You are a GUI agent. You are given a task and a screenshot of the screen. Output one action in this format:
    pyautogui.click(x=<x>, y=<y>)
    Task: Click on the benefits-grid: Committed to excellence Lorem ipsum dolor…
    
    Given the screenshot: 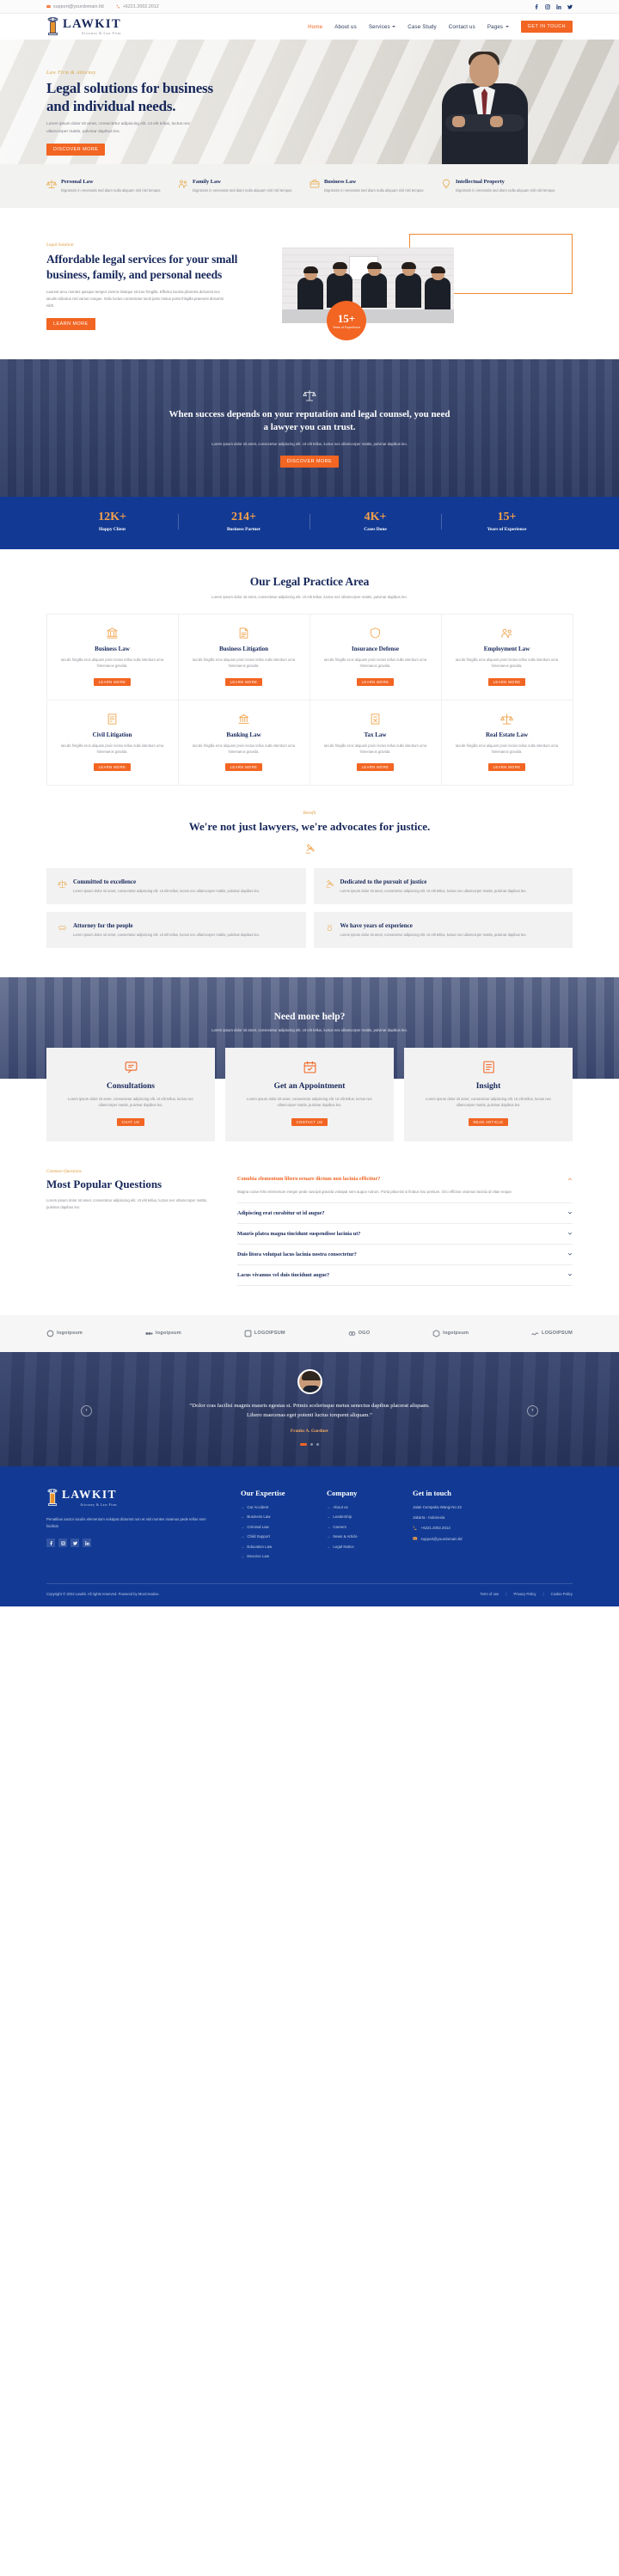 What is the action you would take?
    pyautogui.click(x=309, y=907)
    